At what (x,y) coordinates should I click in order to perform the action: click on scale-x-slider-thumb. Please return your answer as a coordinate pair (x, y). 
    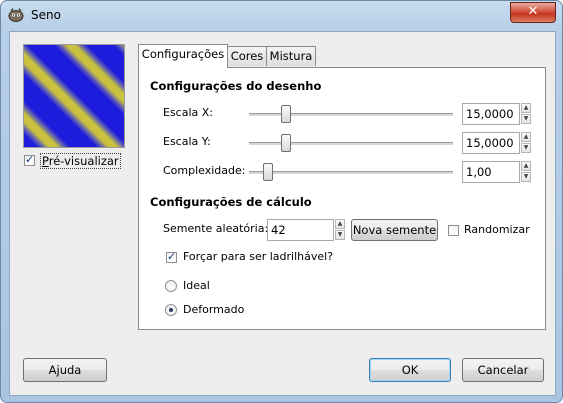
    Looking at the image, I should click on (286, 114).